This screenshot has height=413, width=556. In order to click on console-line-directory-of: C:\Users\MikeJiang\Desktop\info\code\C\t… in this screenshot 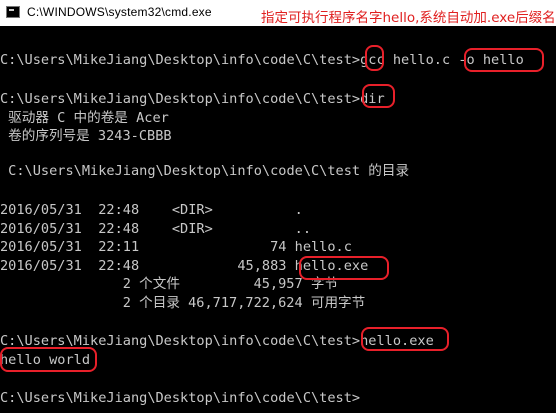, I will do `click(205, 171)`.